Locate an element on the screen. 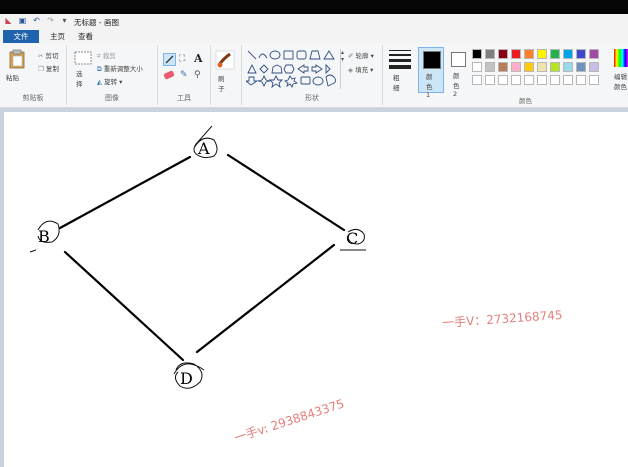  brushes-group: 刷子 is located at coordinates (226, 75).